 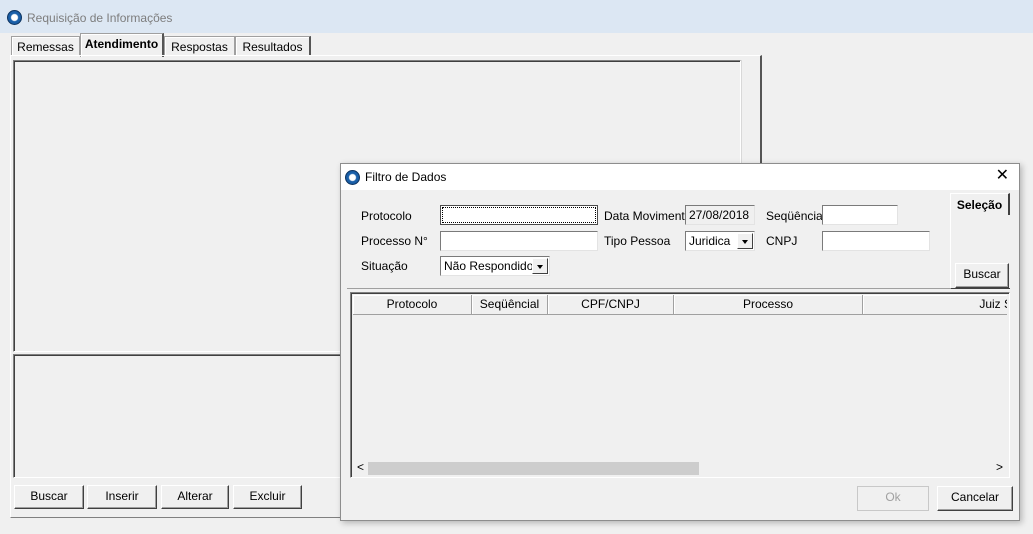 What do you see at coordinates (49, 497) in the screenshot?
I see `buscar-button: Buscar` at bounding box center [49, 497].